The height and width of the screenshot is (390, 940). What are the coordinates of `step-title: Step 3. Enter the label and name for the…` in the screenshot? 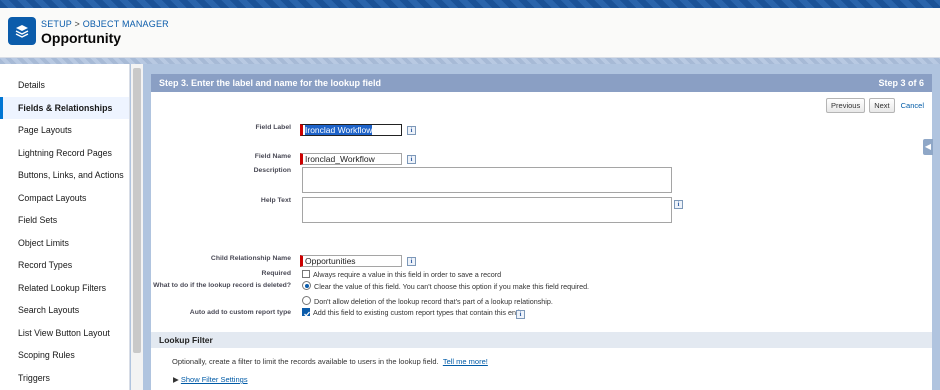 It's located at (270, 83).